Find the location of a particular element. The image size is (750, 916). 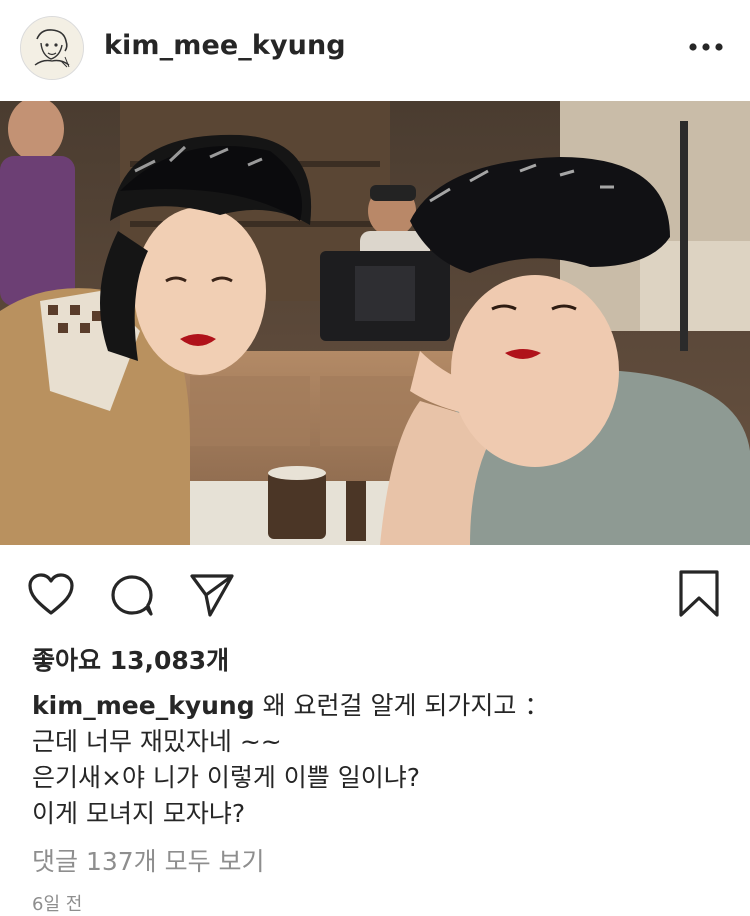

view-all-comments-link: 댓글 137개 모두 보기 is located at coordinates (148, 860).